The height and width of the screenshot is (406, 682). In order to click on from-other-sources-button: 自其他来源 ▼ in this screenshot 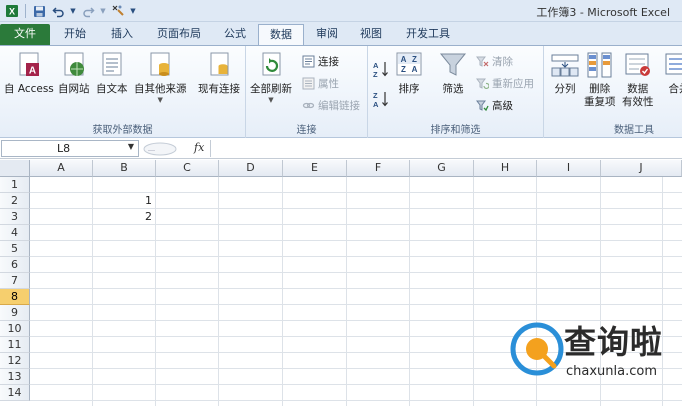, I will do `click(160, 77)`.